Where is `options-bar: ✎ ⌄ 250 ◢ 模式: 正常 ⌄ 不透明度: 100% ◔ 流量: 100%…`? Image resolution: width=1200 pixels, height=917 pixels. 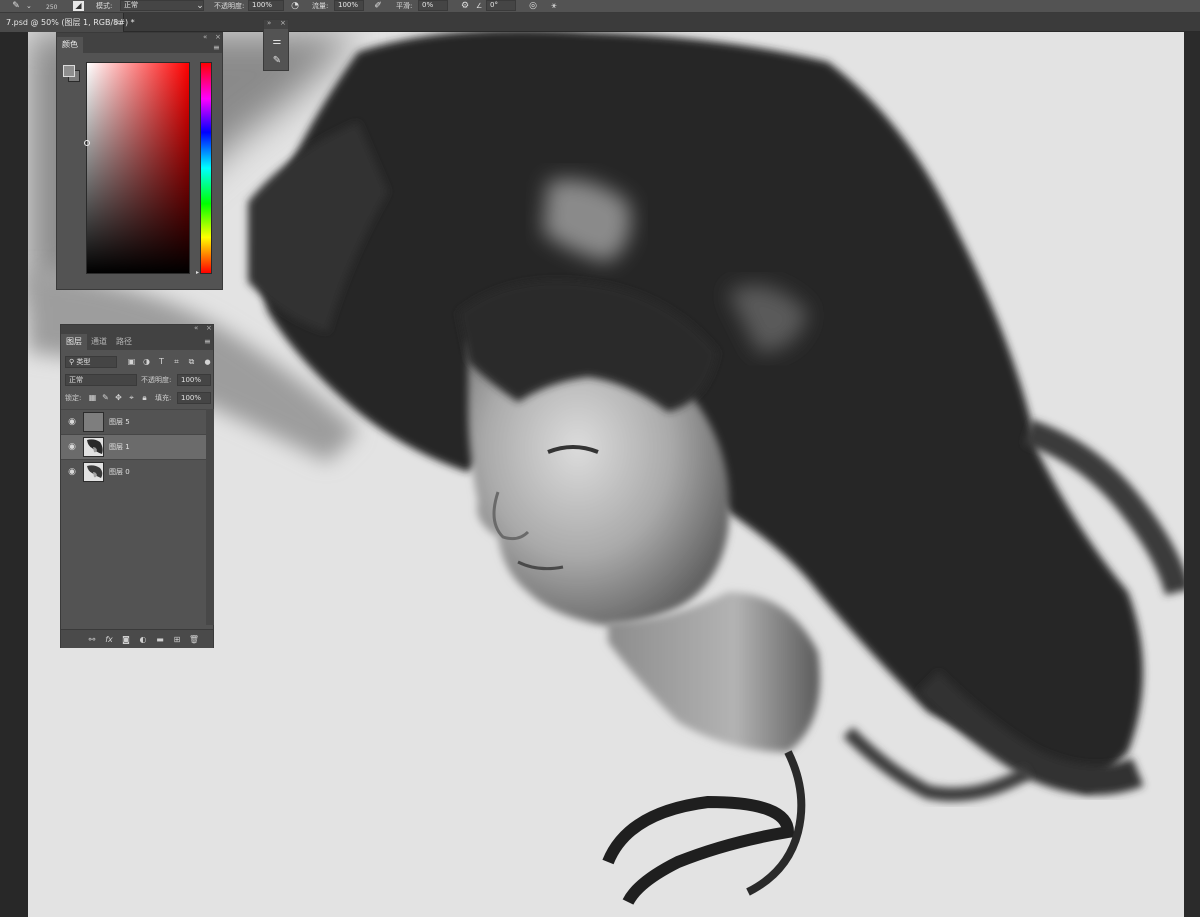
options-bar: ✎ ⌄ 250 ◢ 模式: 正常 ⌄ 不透明度: 100% ◔ 流量: 100%… is located at coordinates (600, 6).